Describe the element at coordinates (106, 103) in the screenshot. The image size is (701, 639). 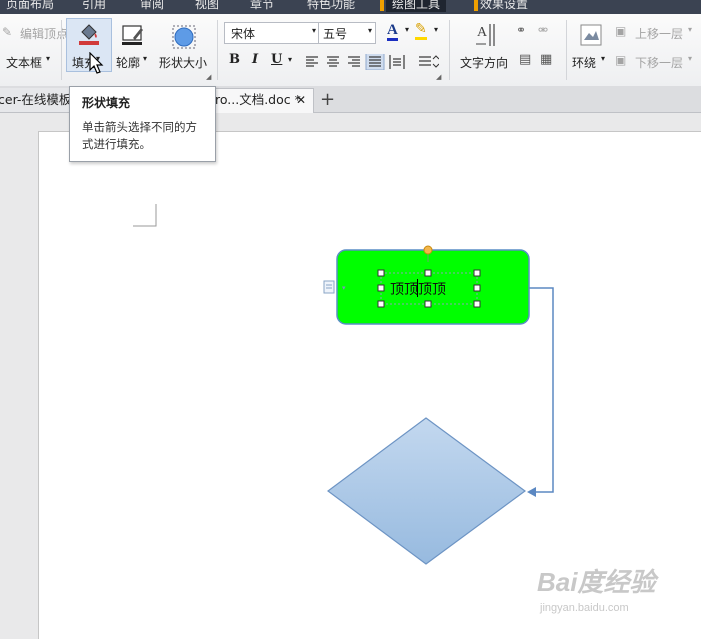
I see `tooltip-title: 形状填充` at that location.